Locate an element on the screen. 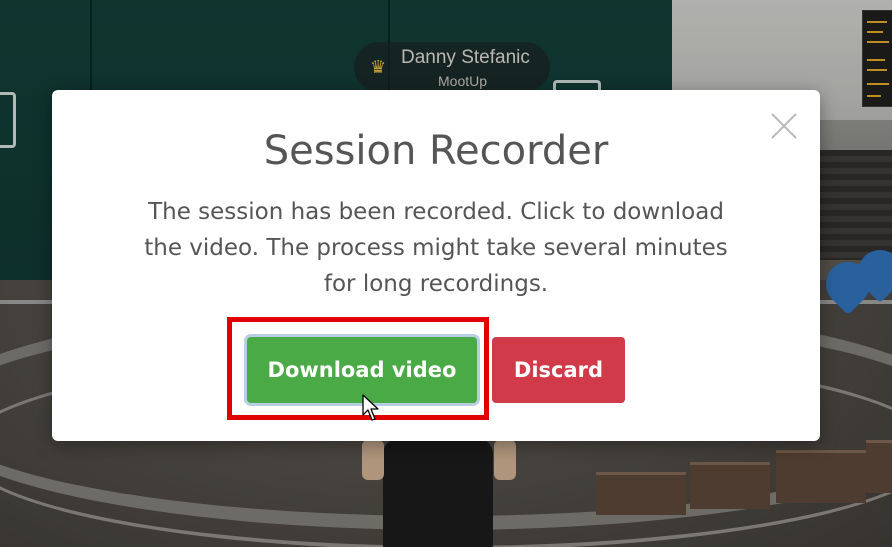 The height and width of the screenshot is (547, 892). dialog-title: Session Recorder is located at coordinates (436, 151).